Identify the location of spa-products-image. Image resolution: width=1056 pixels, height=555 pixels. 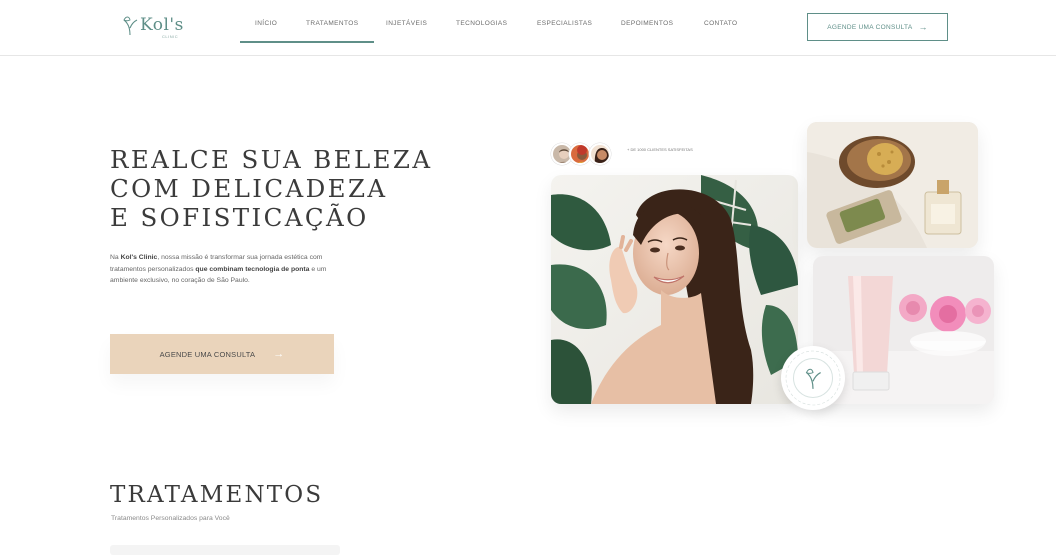
(892, 185).